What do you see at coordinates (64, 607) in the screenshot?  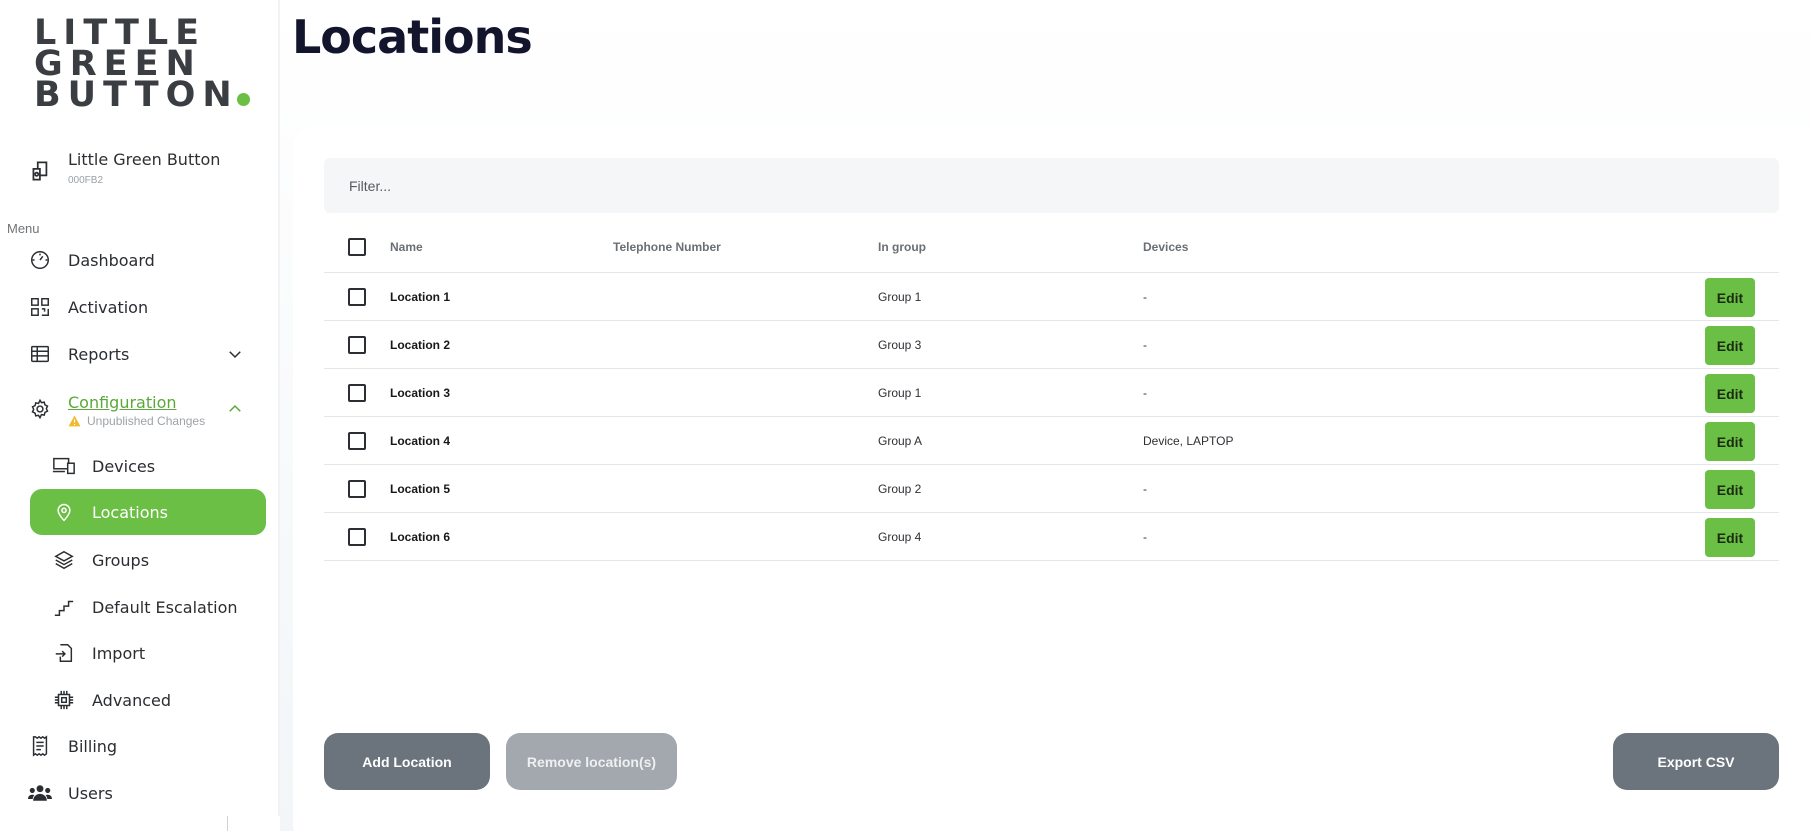 I see `stairs-icon` at bounding box center [64, 607].